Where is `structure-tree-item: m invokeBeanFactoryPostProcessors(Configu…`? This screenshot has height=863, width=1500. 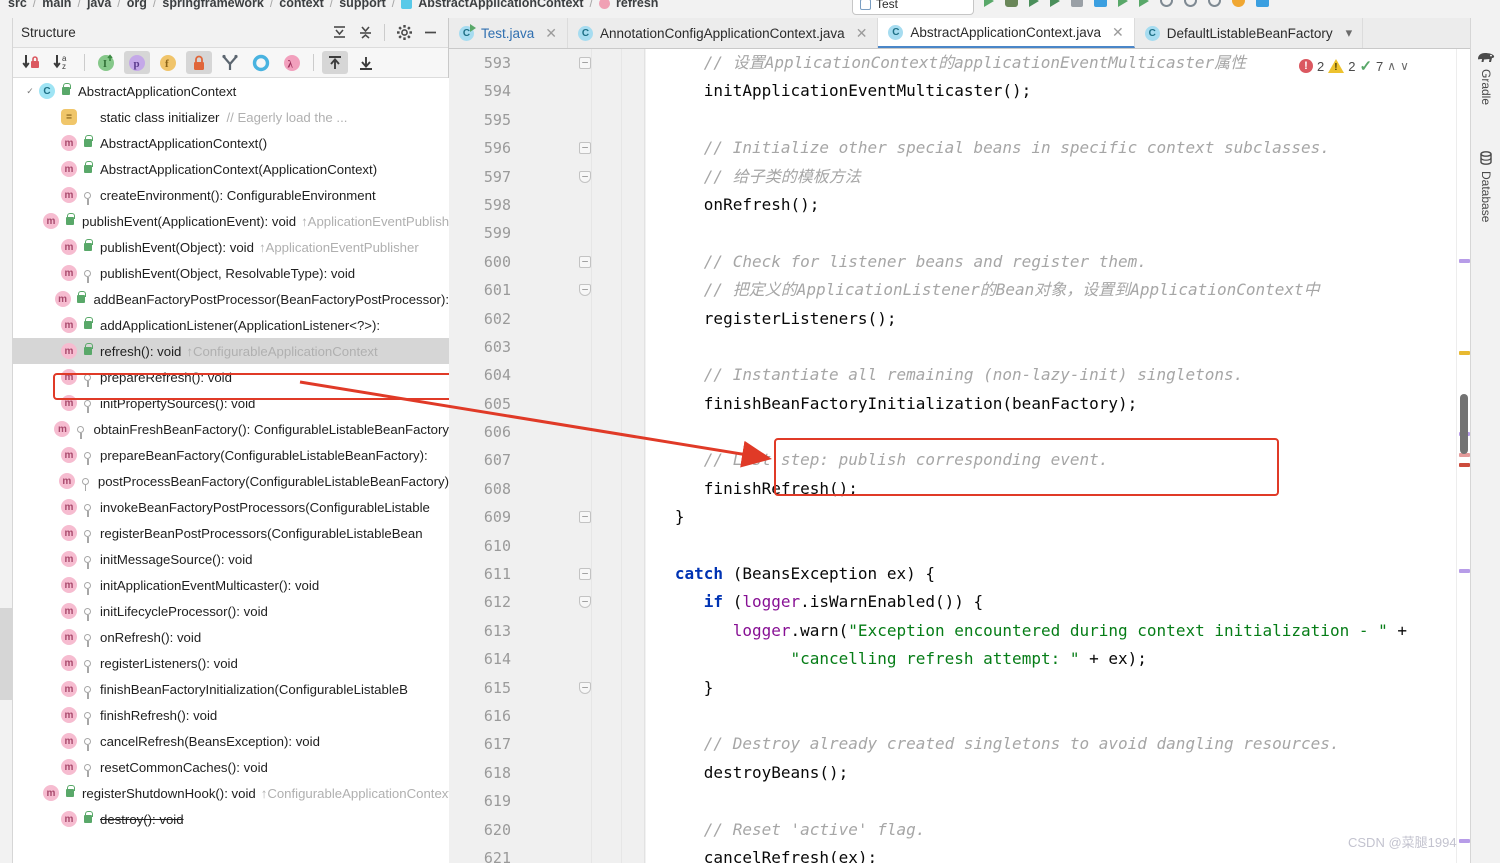 structure-tree-item: m invokeBeanFactoryPostProcessors(Configu… is located at coordinates (231, 507).